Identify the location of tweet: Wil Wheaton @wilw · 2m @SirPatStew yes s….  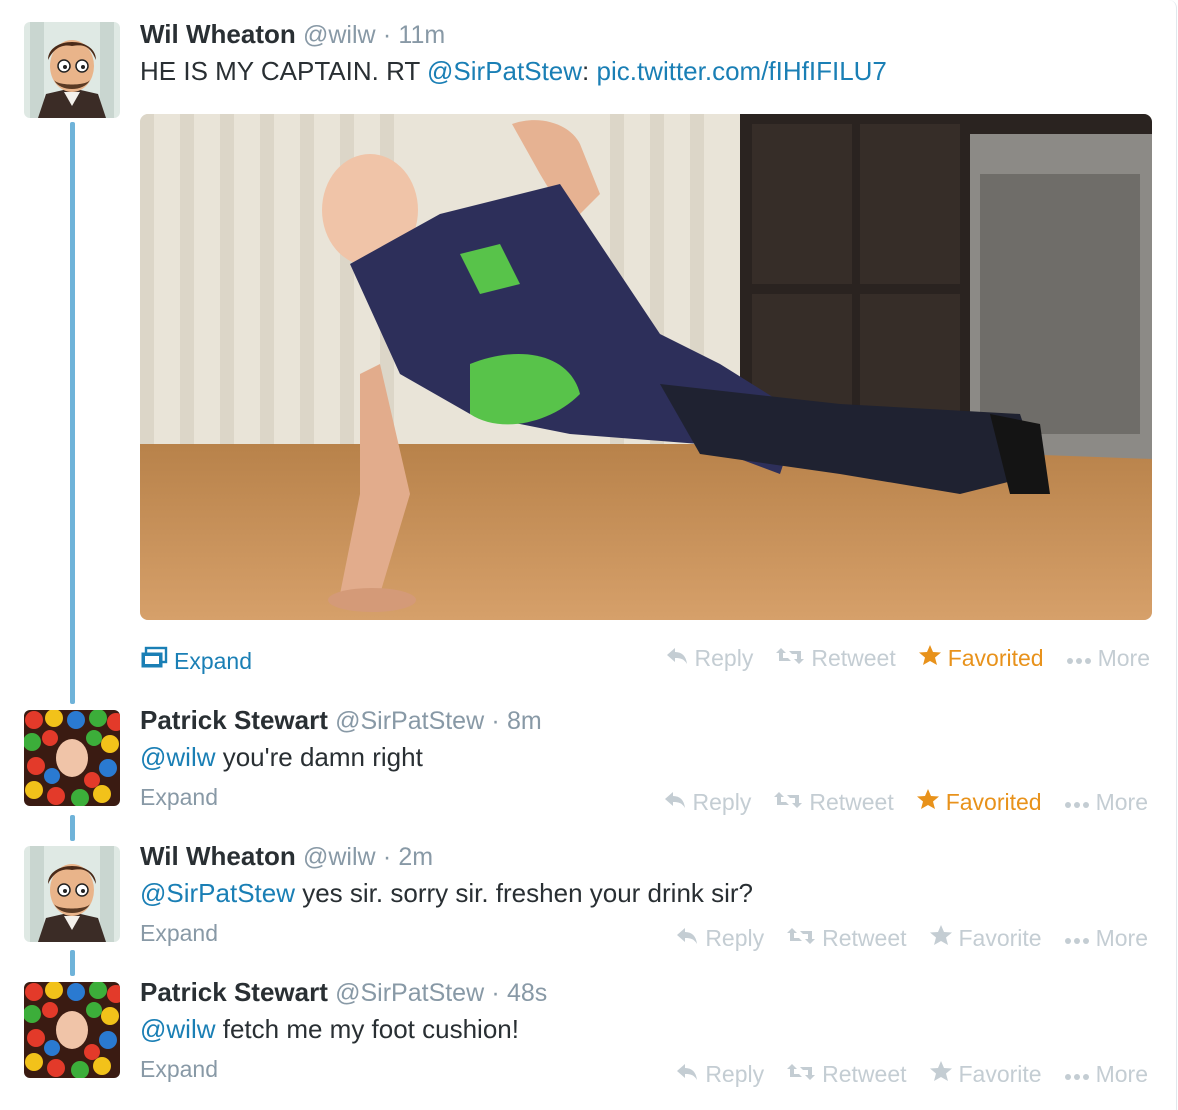
(588, 900).